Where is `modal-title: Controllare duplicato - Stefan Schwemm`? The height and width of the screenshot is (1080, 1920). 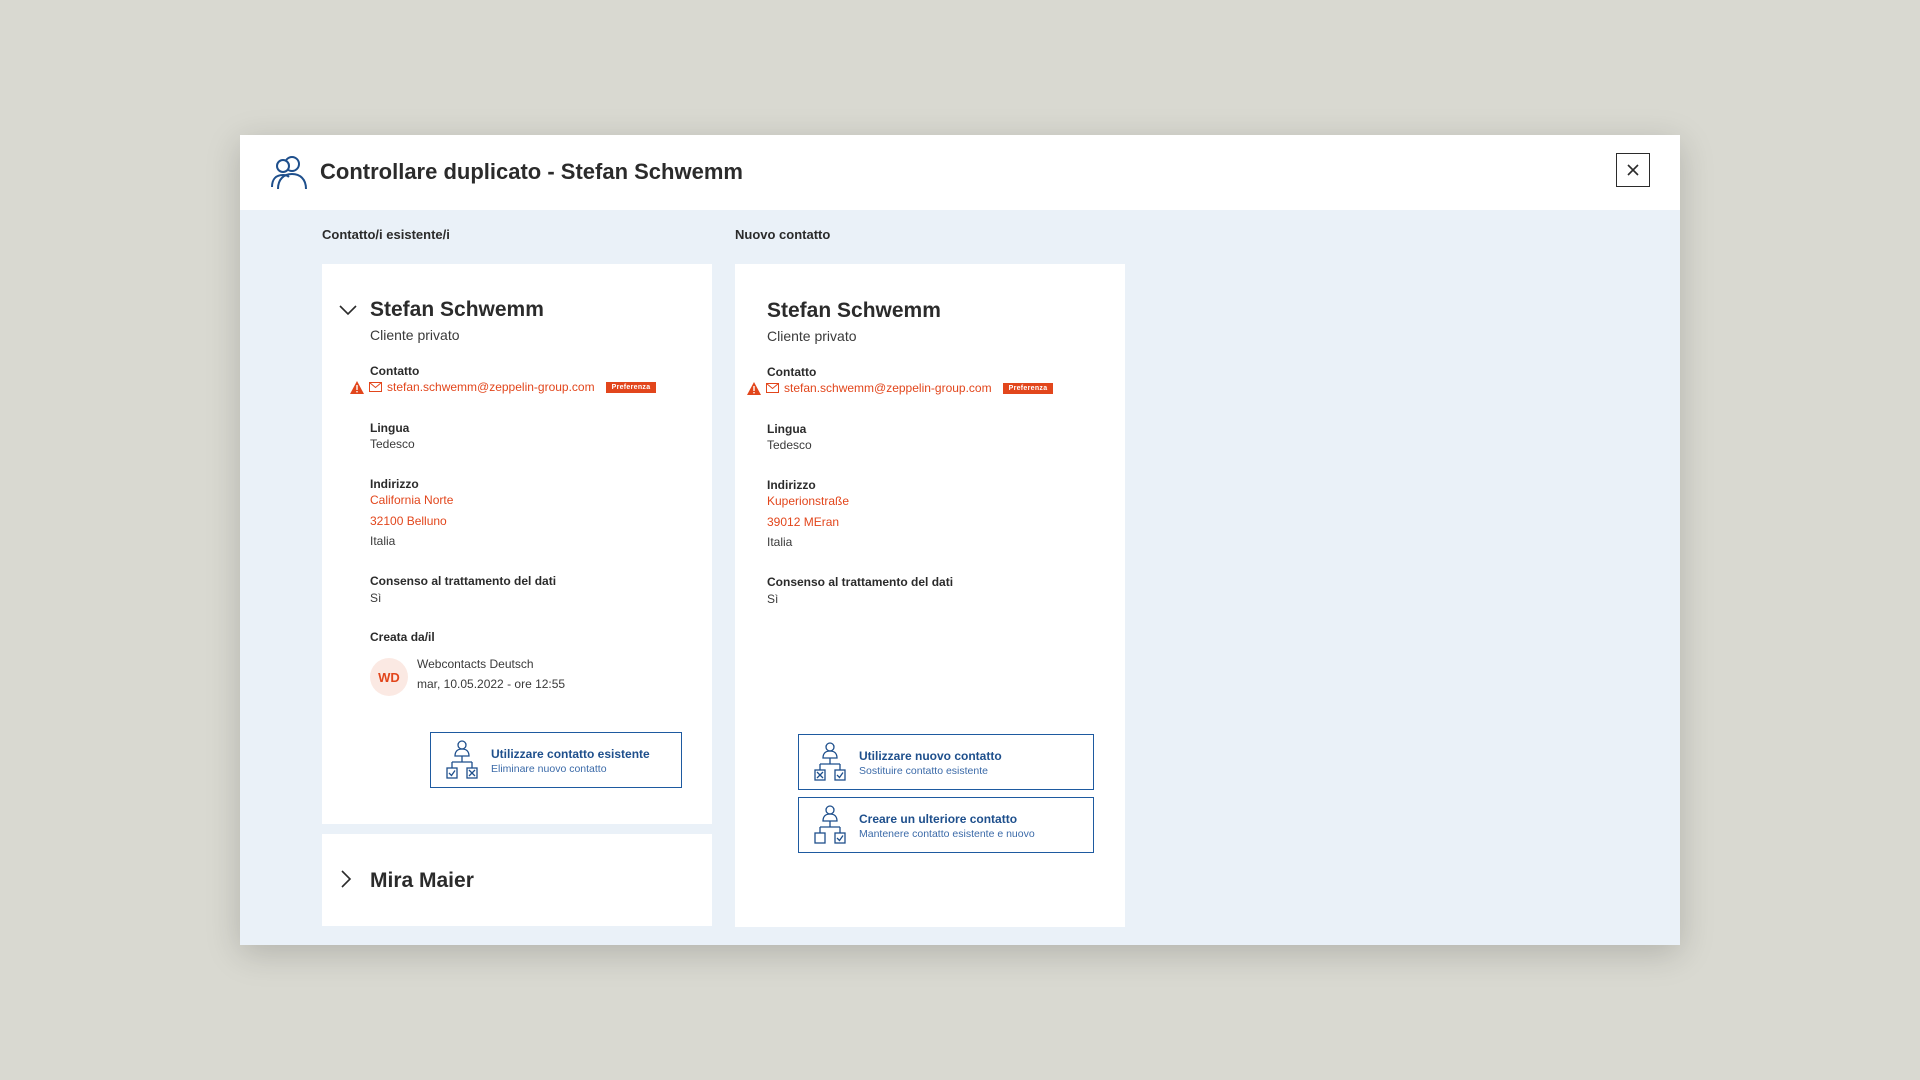
modal-title: Controllare duplicato - Stefan Schwemm is located at coordinates (531, 171).